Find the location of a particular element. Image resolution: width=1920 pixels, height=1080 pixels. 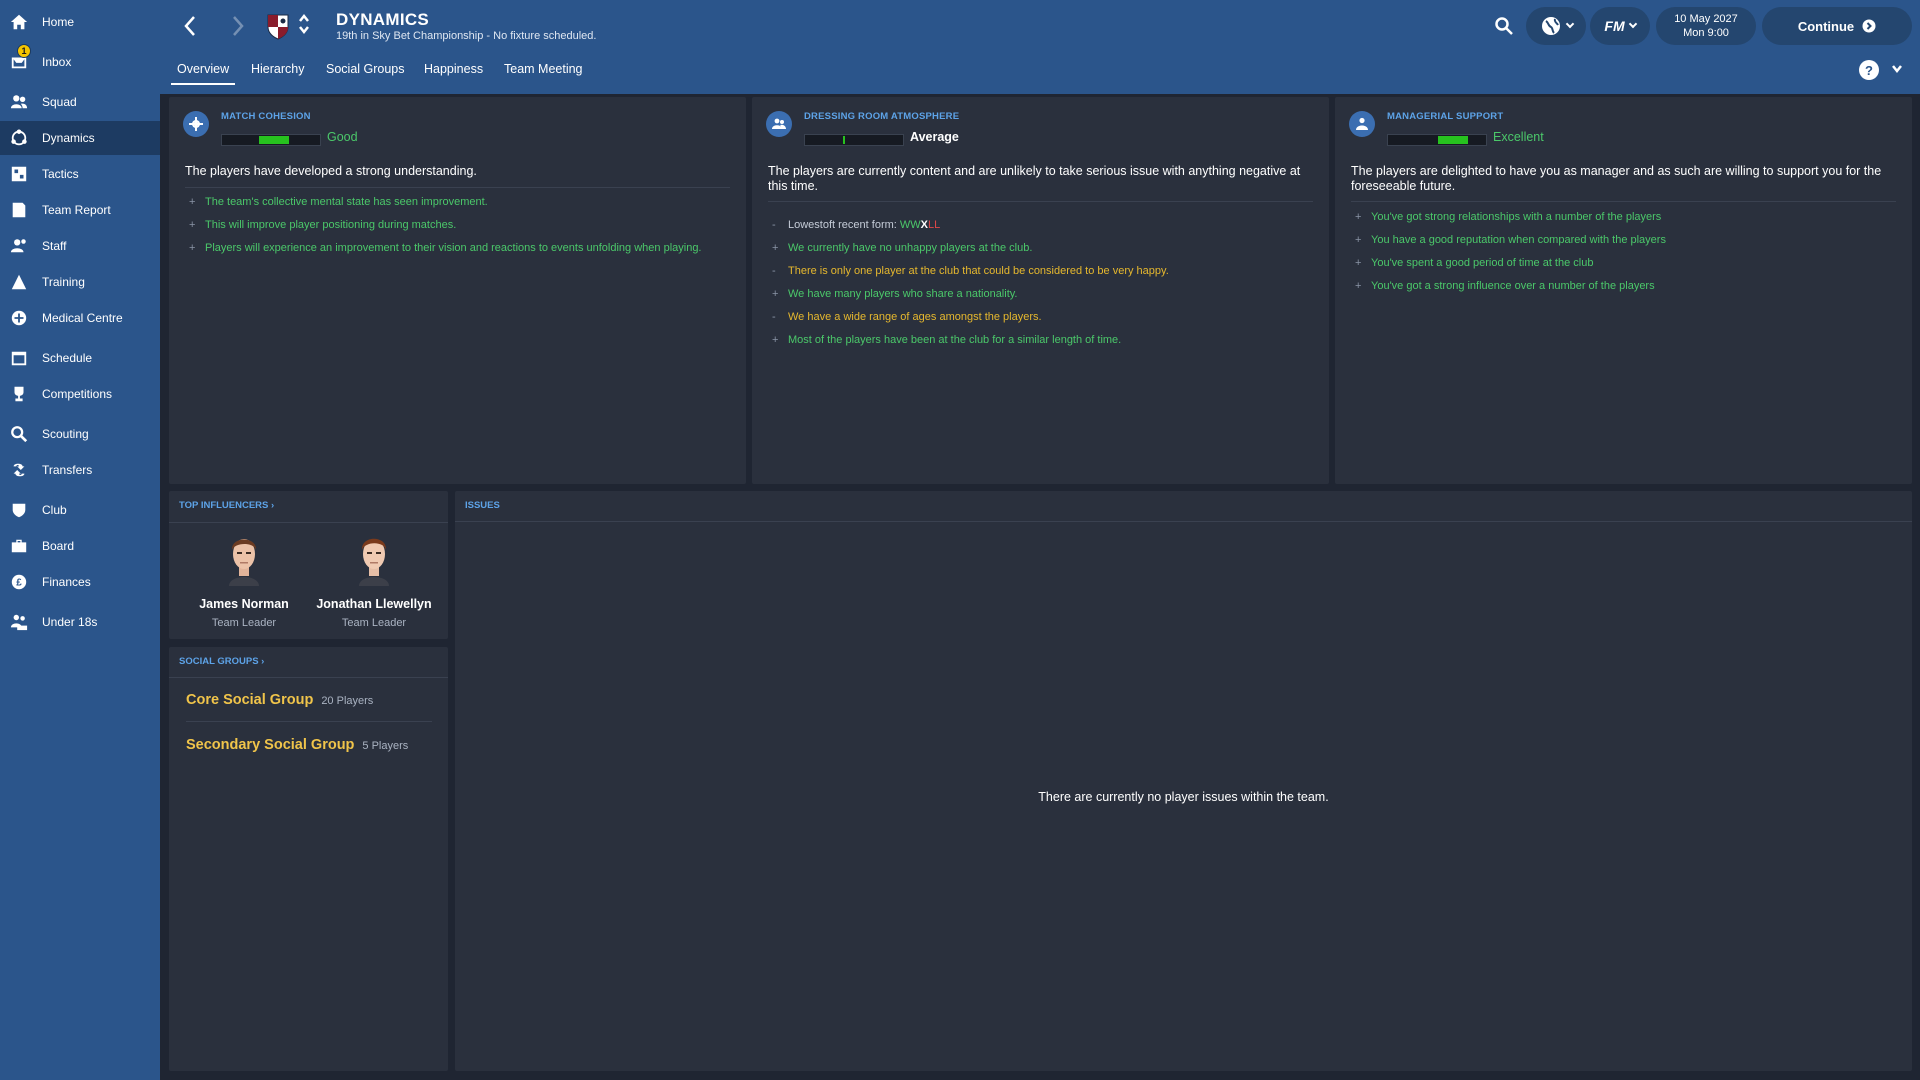

sidebar-item-label: Finances is located at coordinates (66, 582).